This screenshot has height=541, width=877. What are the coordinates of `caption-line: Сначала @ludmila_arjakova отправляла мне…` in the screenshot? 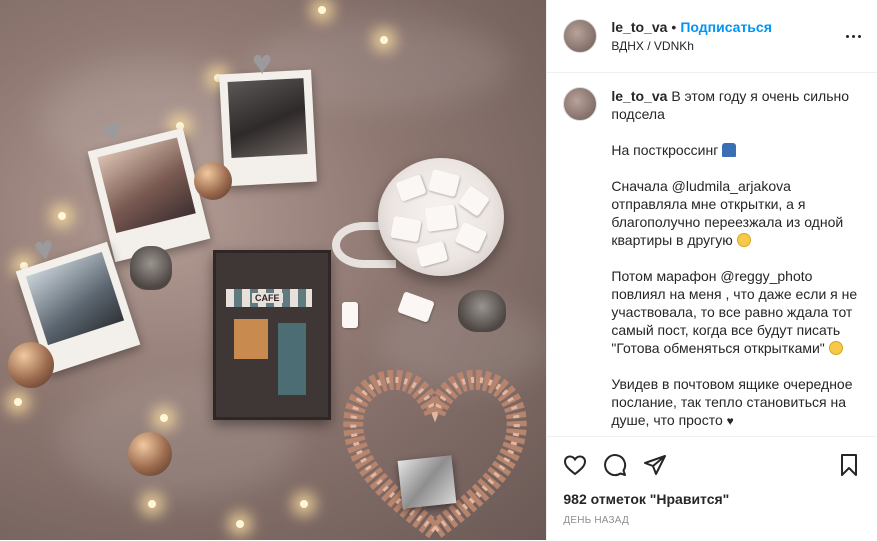 It's located at (727, 213).